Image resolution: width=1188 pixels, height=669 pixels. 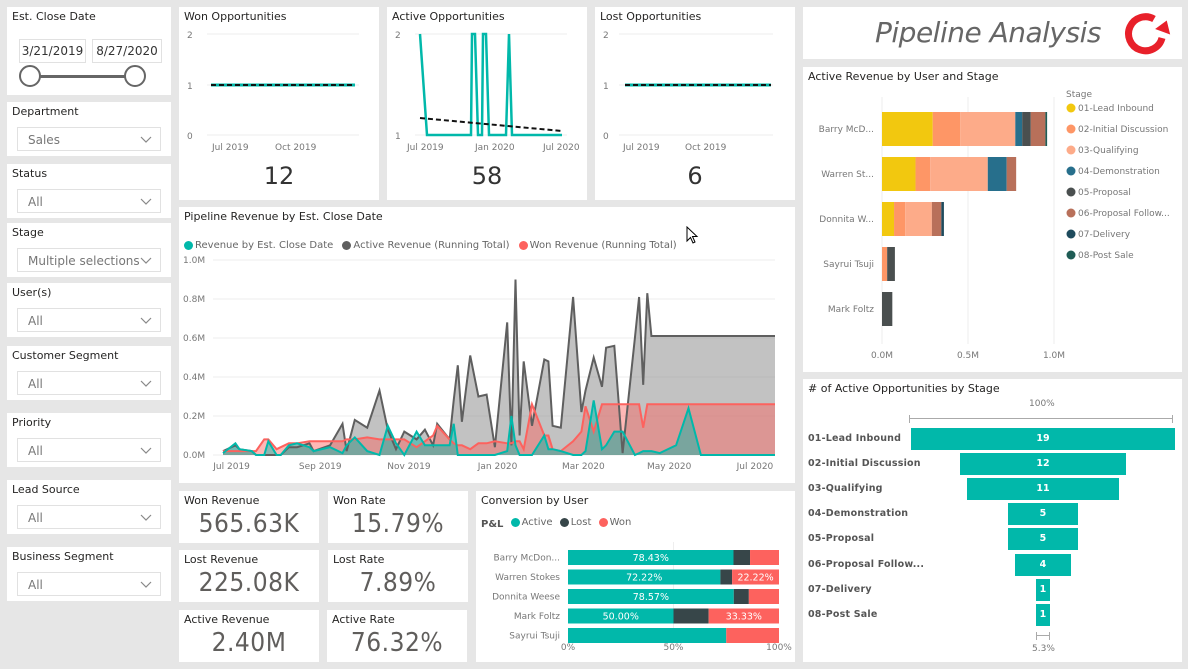 I want to click on won-rate-label: Won Rate, so click(x=359, y=500).